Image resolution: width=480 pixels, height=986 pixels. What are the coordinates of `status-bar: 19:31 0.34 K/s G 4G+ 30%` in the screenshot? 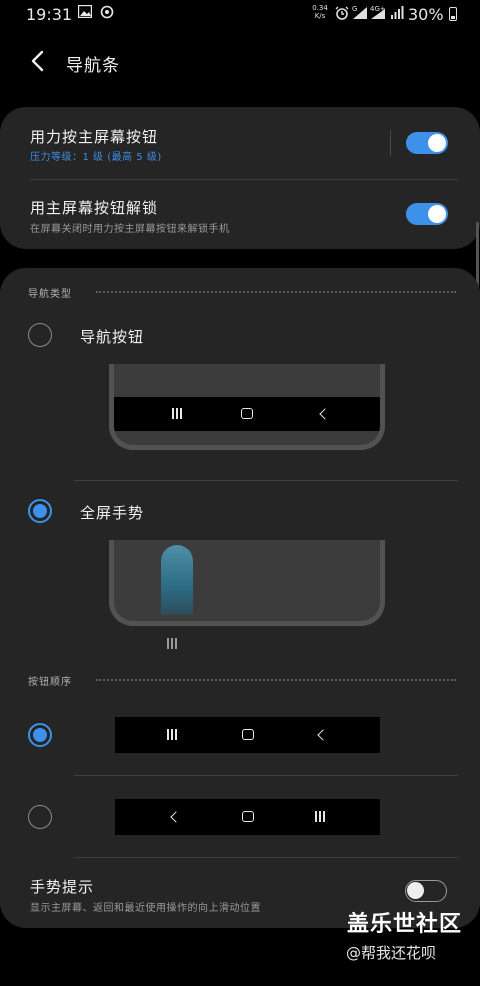 It's located at (240, 15).